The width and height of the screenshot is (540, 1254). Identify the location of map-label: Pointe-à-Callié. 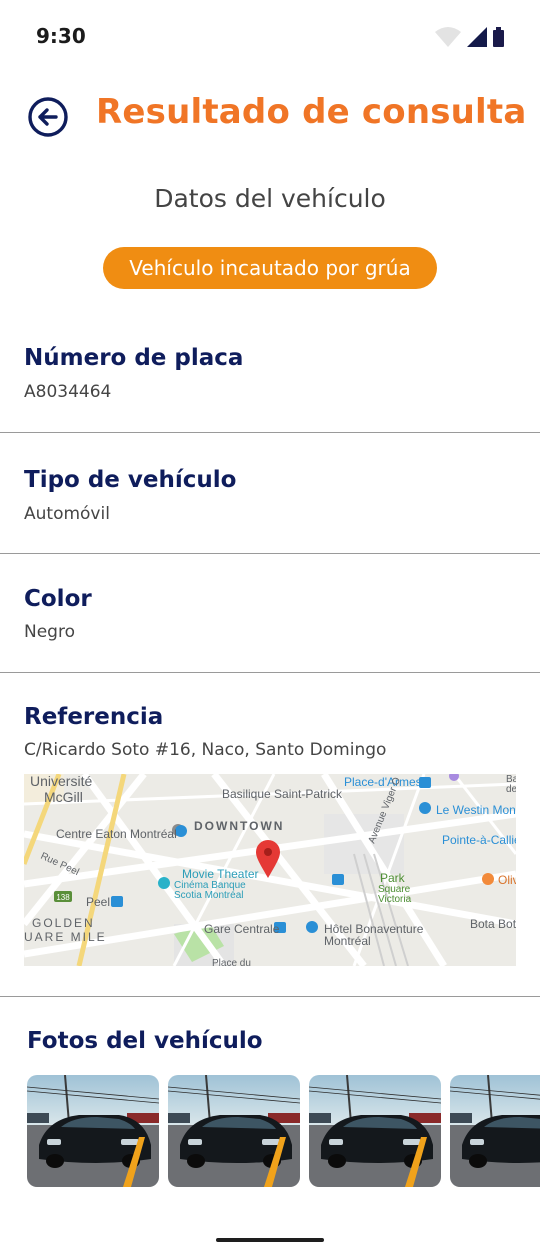
(479, 840).